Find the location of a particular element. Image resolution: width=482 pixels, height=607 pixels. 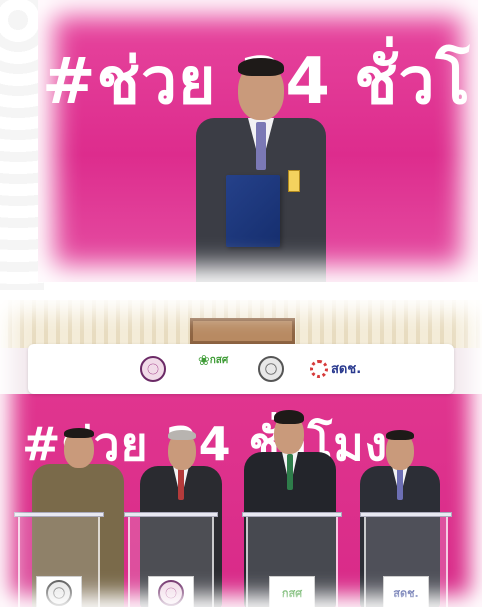

podium-3: กสศ is located at coordinates (292, 559).